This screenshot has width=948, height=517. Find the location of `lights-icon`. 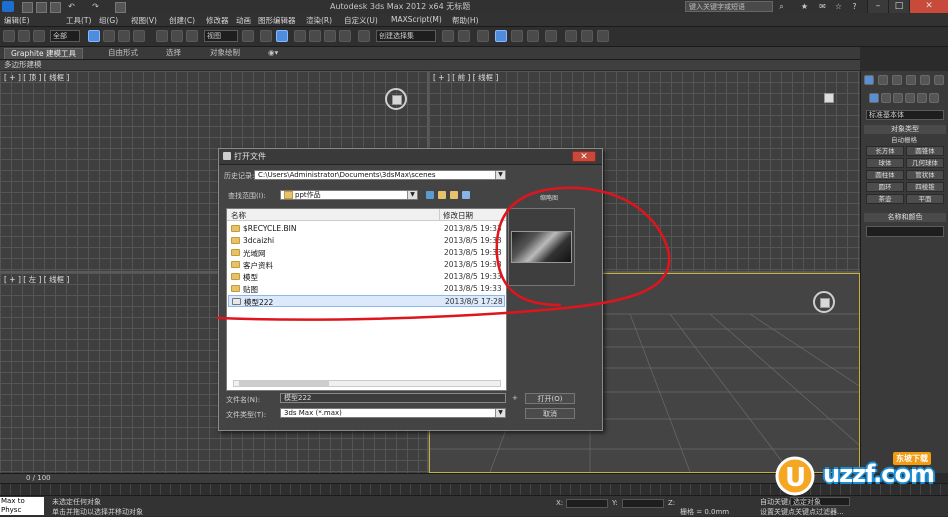

lights-icon is located at coordinates (898, 98).